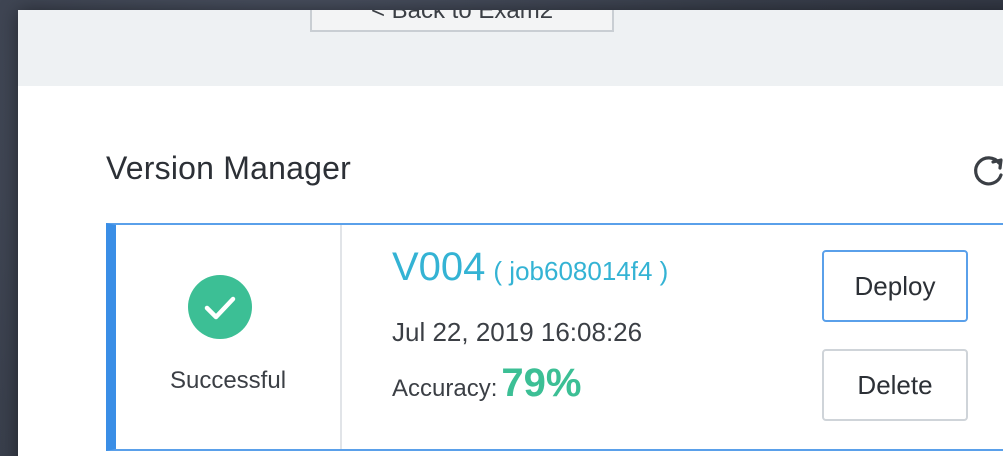 Image resolution: width=1003 pixels, height=456 pixels. What do you see at coordinates (228, 380) in the screenshot?
I see `status-label: Successful` at bounding box center [228, 380].